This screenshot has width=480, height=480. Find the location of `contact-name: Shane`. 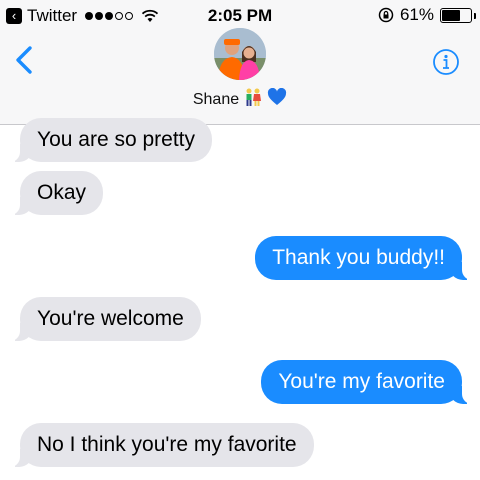

contact-name: Shane is located at coordinates (216, 99).